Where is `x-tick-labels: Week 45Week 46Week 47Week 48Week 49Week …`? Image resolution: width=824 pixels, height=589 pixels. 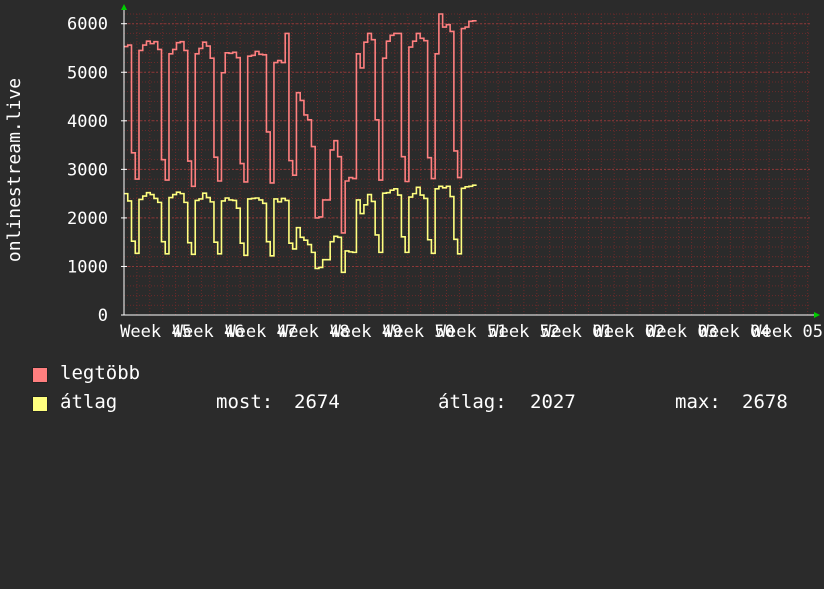 x-tick-labels: Week 45Week 46Week 47Week 48Week 49Week … is located at coordinates (471, 332).